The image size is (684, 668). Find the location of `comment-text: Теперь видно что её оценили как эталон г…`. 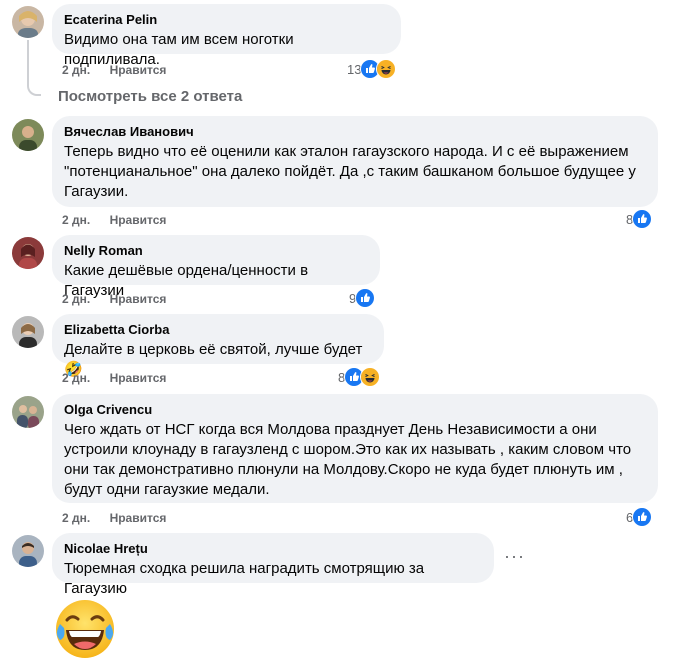

comment-text: Теперь видно что её оценили как эталон г… is located at coordinates (350, 171).